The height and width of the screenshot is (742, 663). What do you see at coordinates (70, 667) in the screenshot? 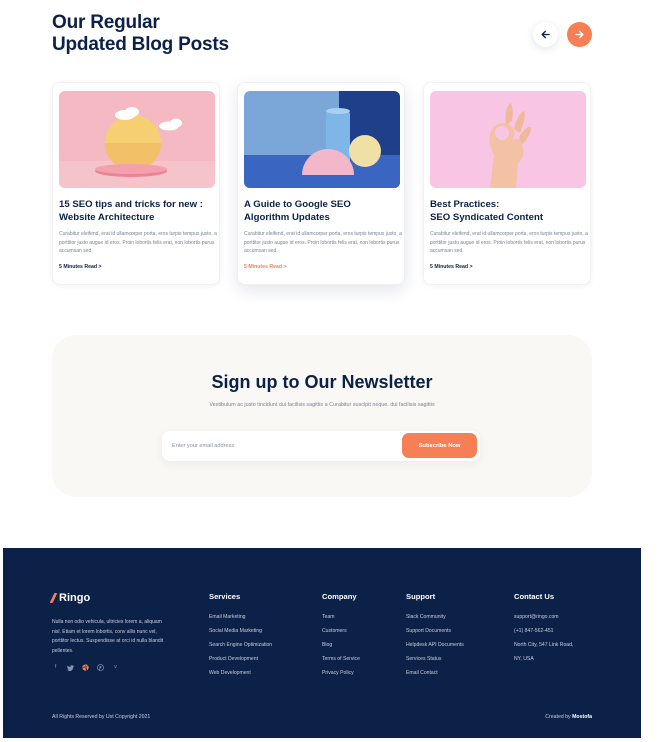
I see `twitter-icon` at bounding box center [70, 667].